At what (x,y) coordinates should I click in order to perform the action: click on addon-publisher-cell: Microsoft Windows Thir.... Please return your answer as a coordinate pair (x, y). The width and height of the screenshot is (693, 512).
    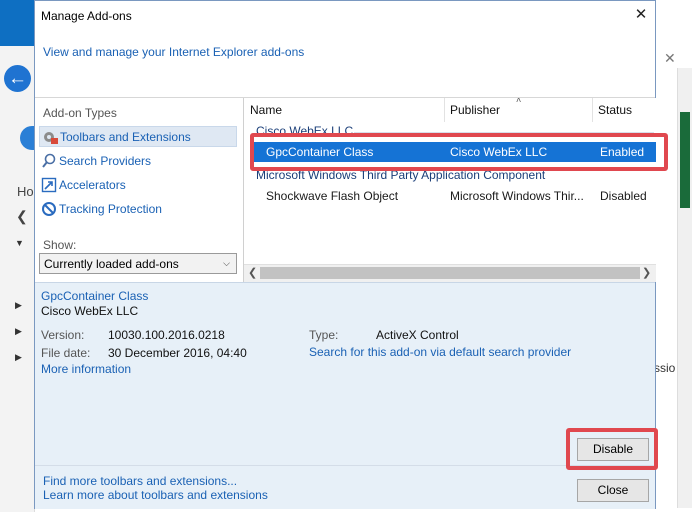
    Looking at the image, I should click on (517, 196).